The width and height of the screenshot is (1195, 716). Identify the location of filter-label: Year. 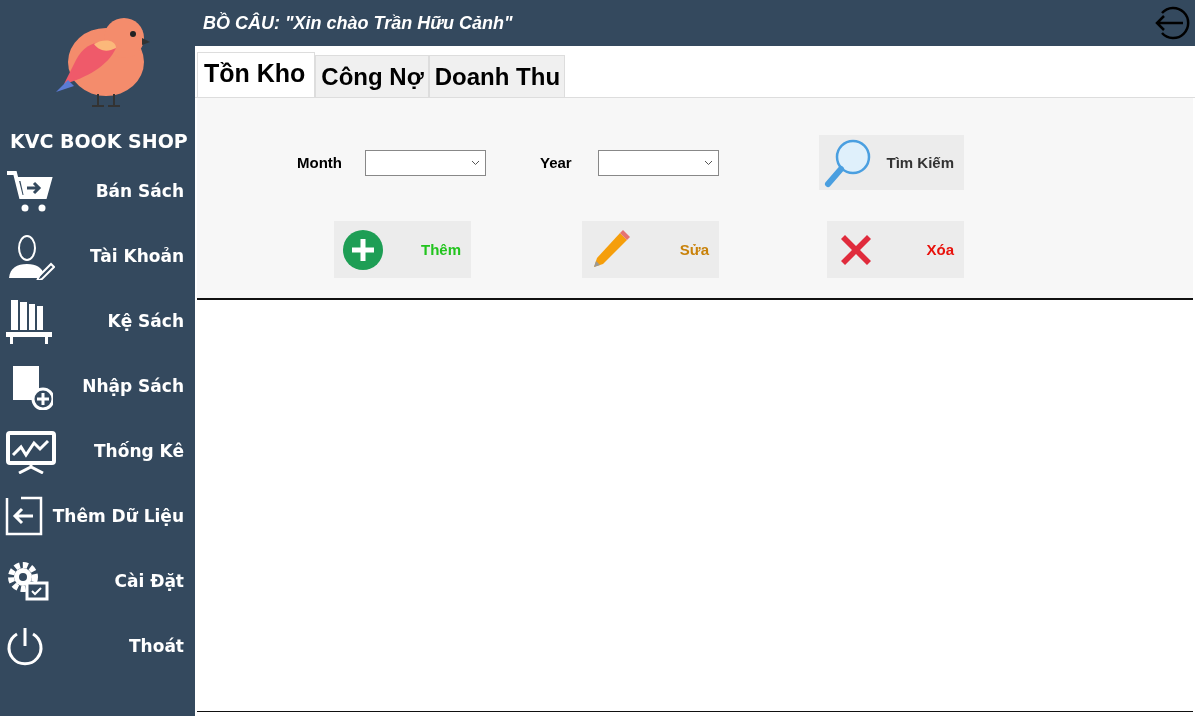
(556, 162).